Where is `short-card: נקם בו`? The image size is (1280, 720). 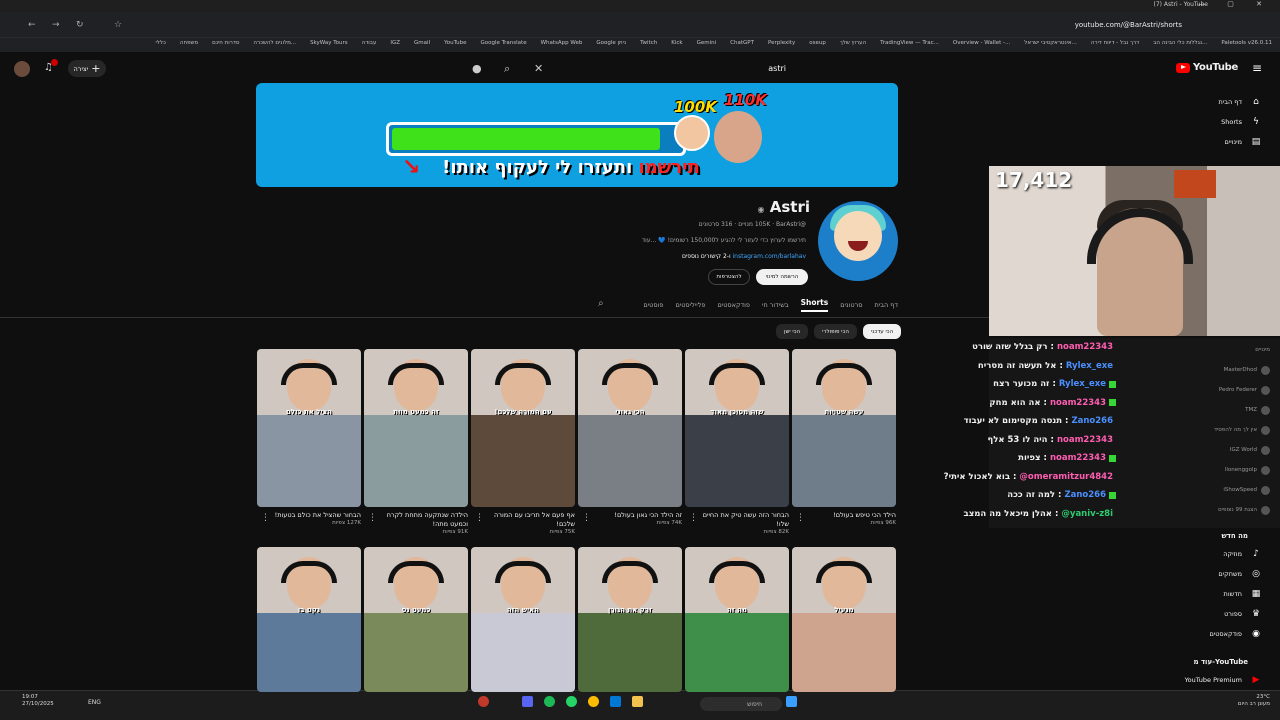
short-card: נקם בו is located at coordinates (309, 619).